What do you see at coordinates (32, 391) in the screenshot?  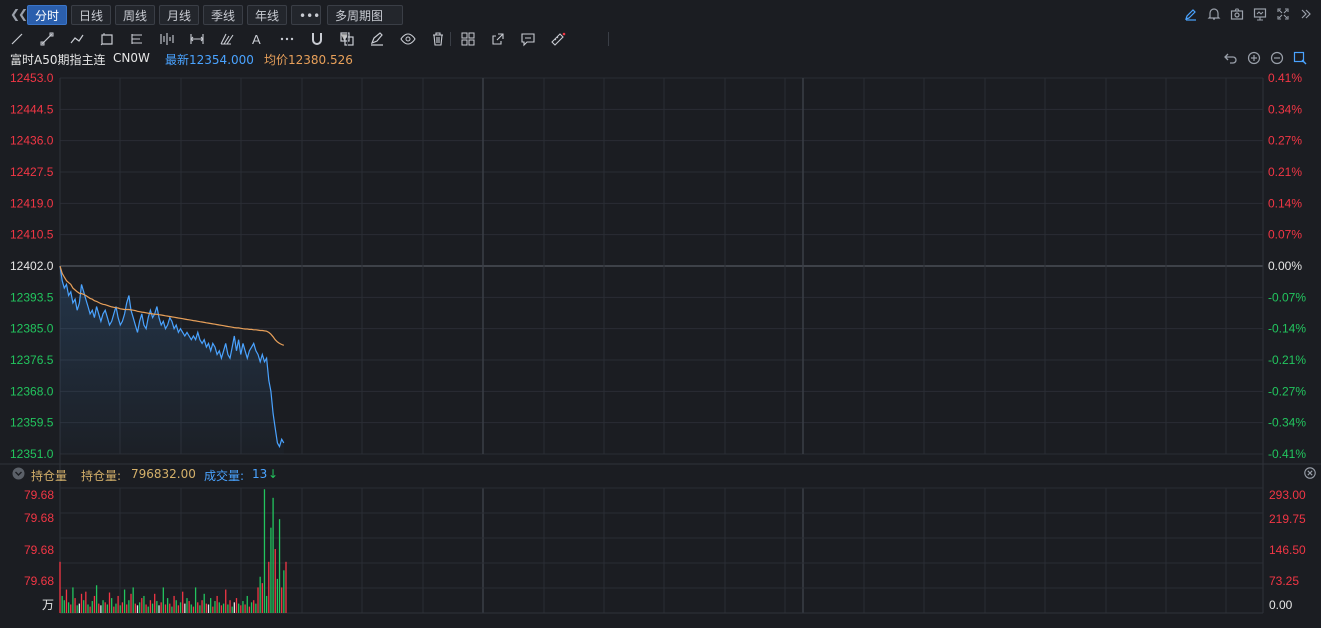 I see `y-tick-label-left: 12368.0` at bounding box center [32, 391].